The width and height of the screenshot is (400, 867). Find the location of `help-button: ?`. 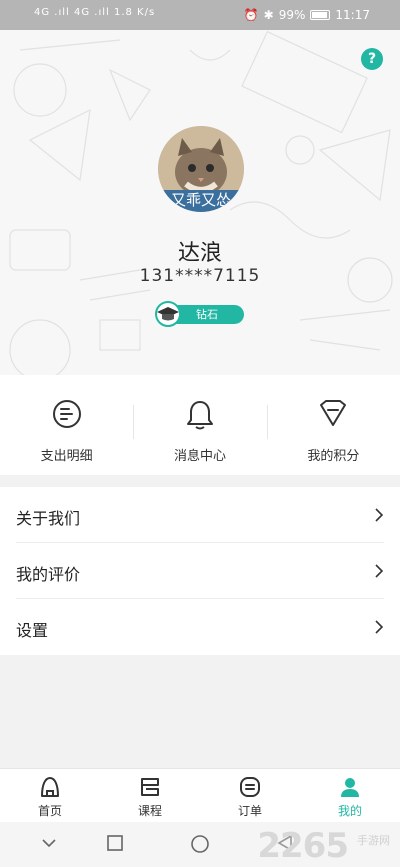

help-button: ? is located at coordinates (372, 59).